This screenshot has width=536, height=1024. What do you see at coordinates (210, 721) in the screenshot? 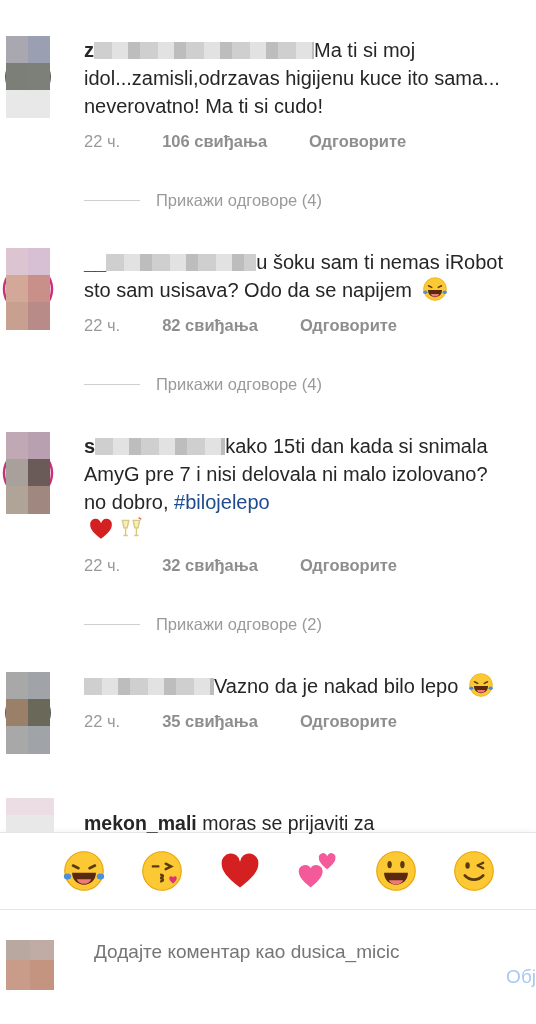
I see `like-count: 35 свиђања` at bounding box center [210, 721].